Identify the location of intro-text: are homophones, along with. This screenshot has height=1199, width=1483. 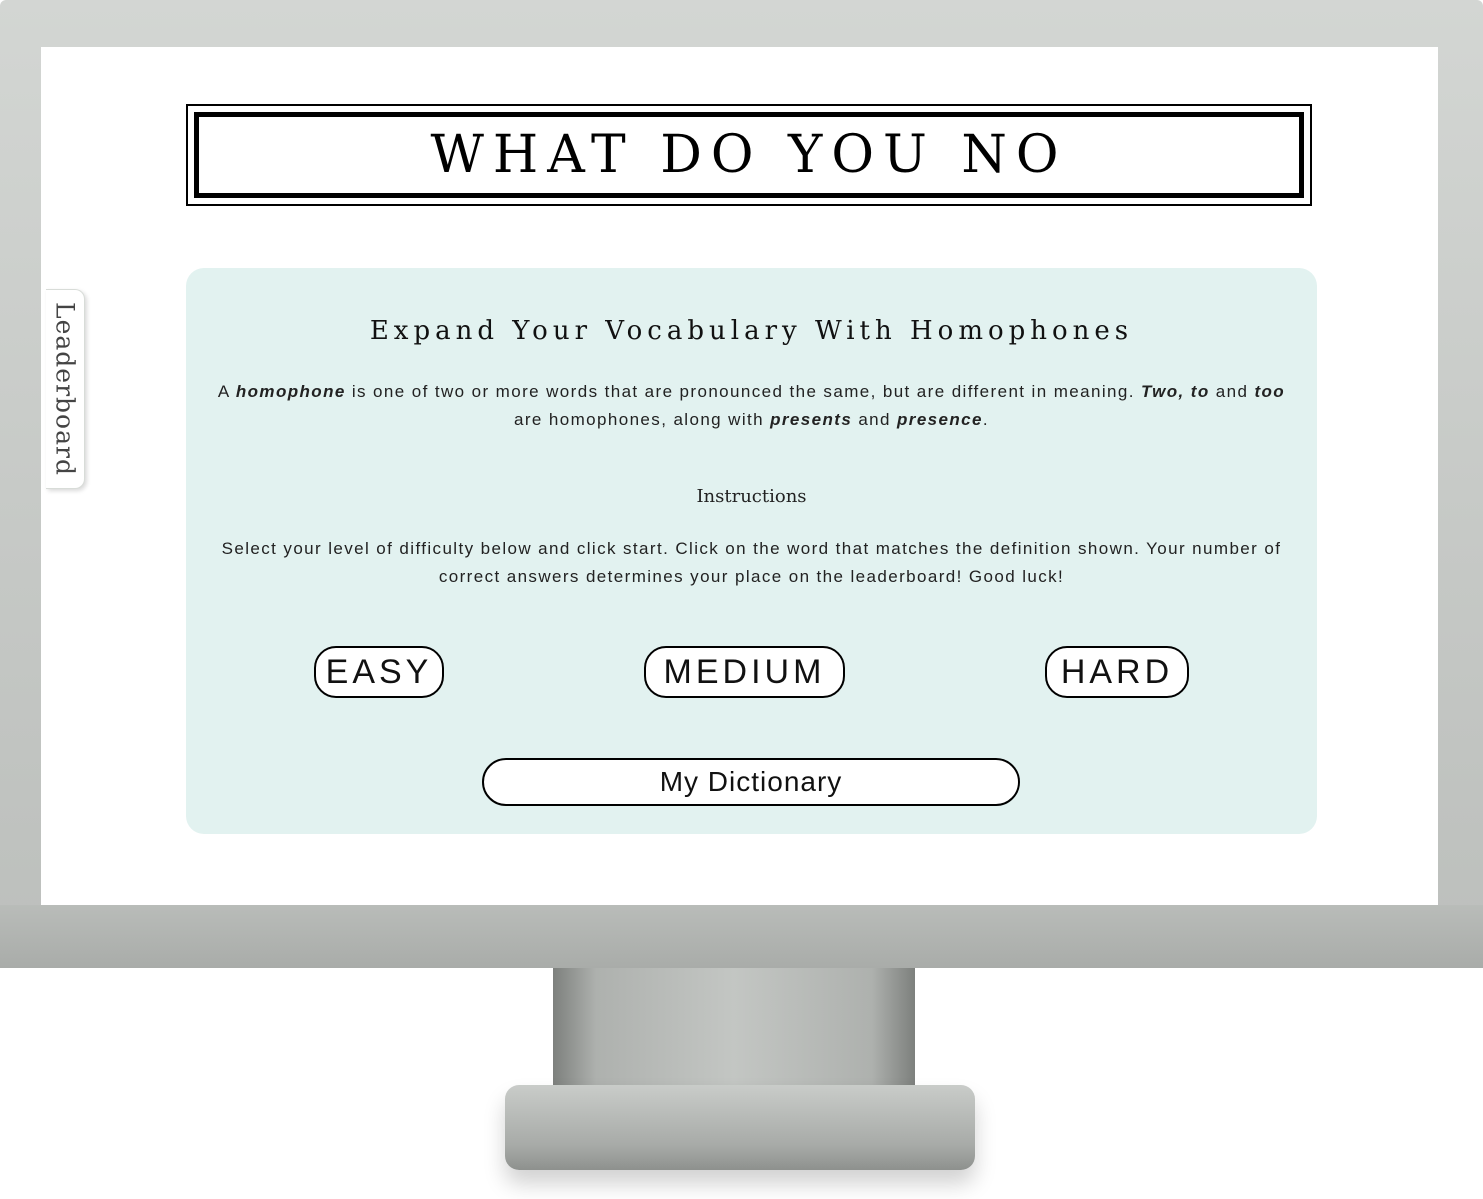
(642, 419).